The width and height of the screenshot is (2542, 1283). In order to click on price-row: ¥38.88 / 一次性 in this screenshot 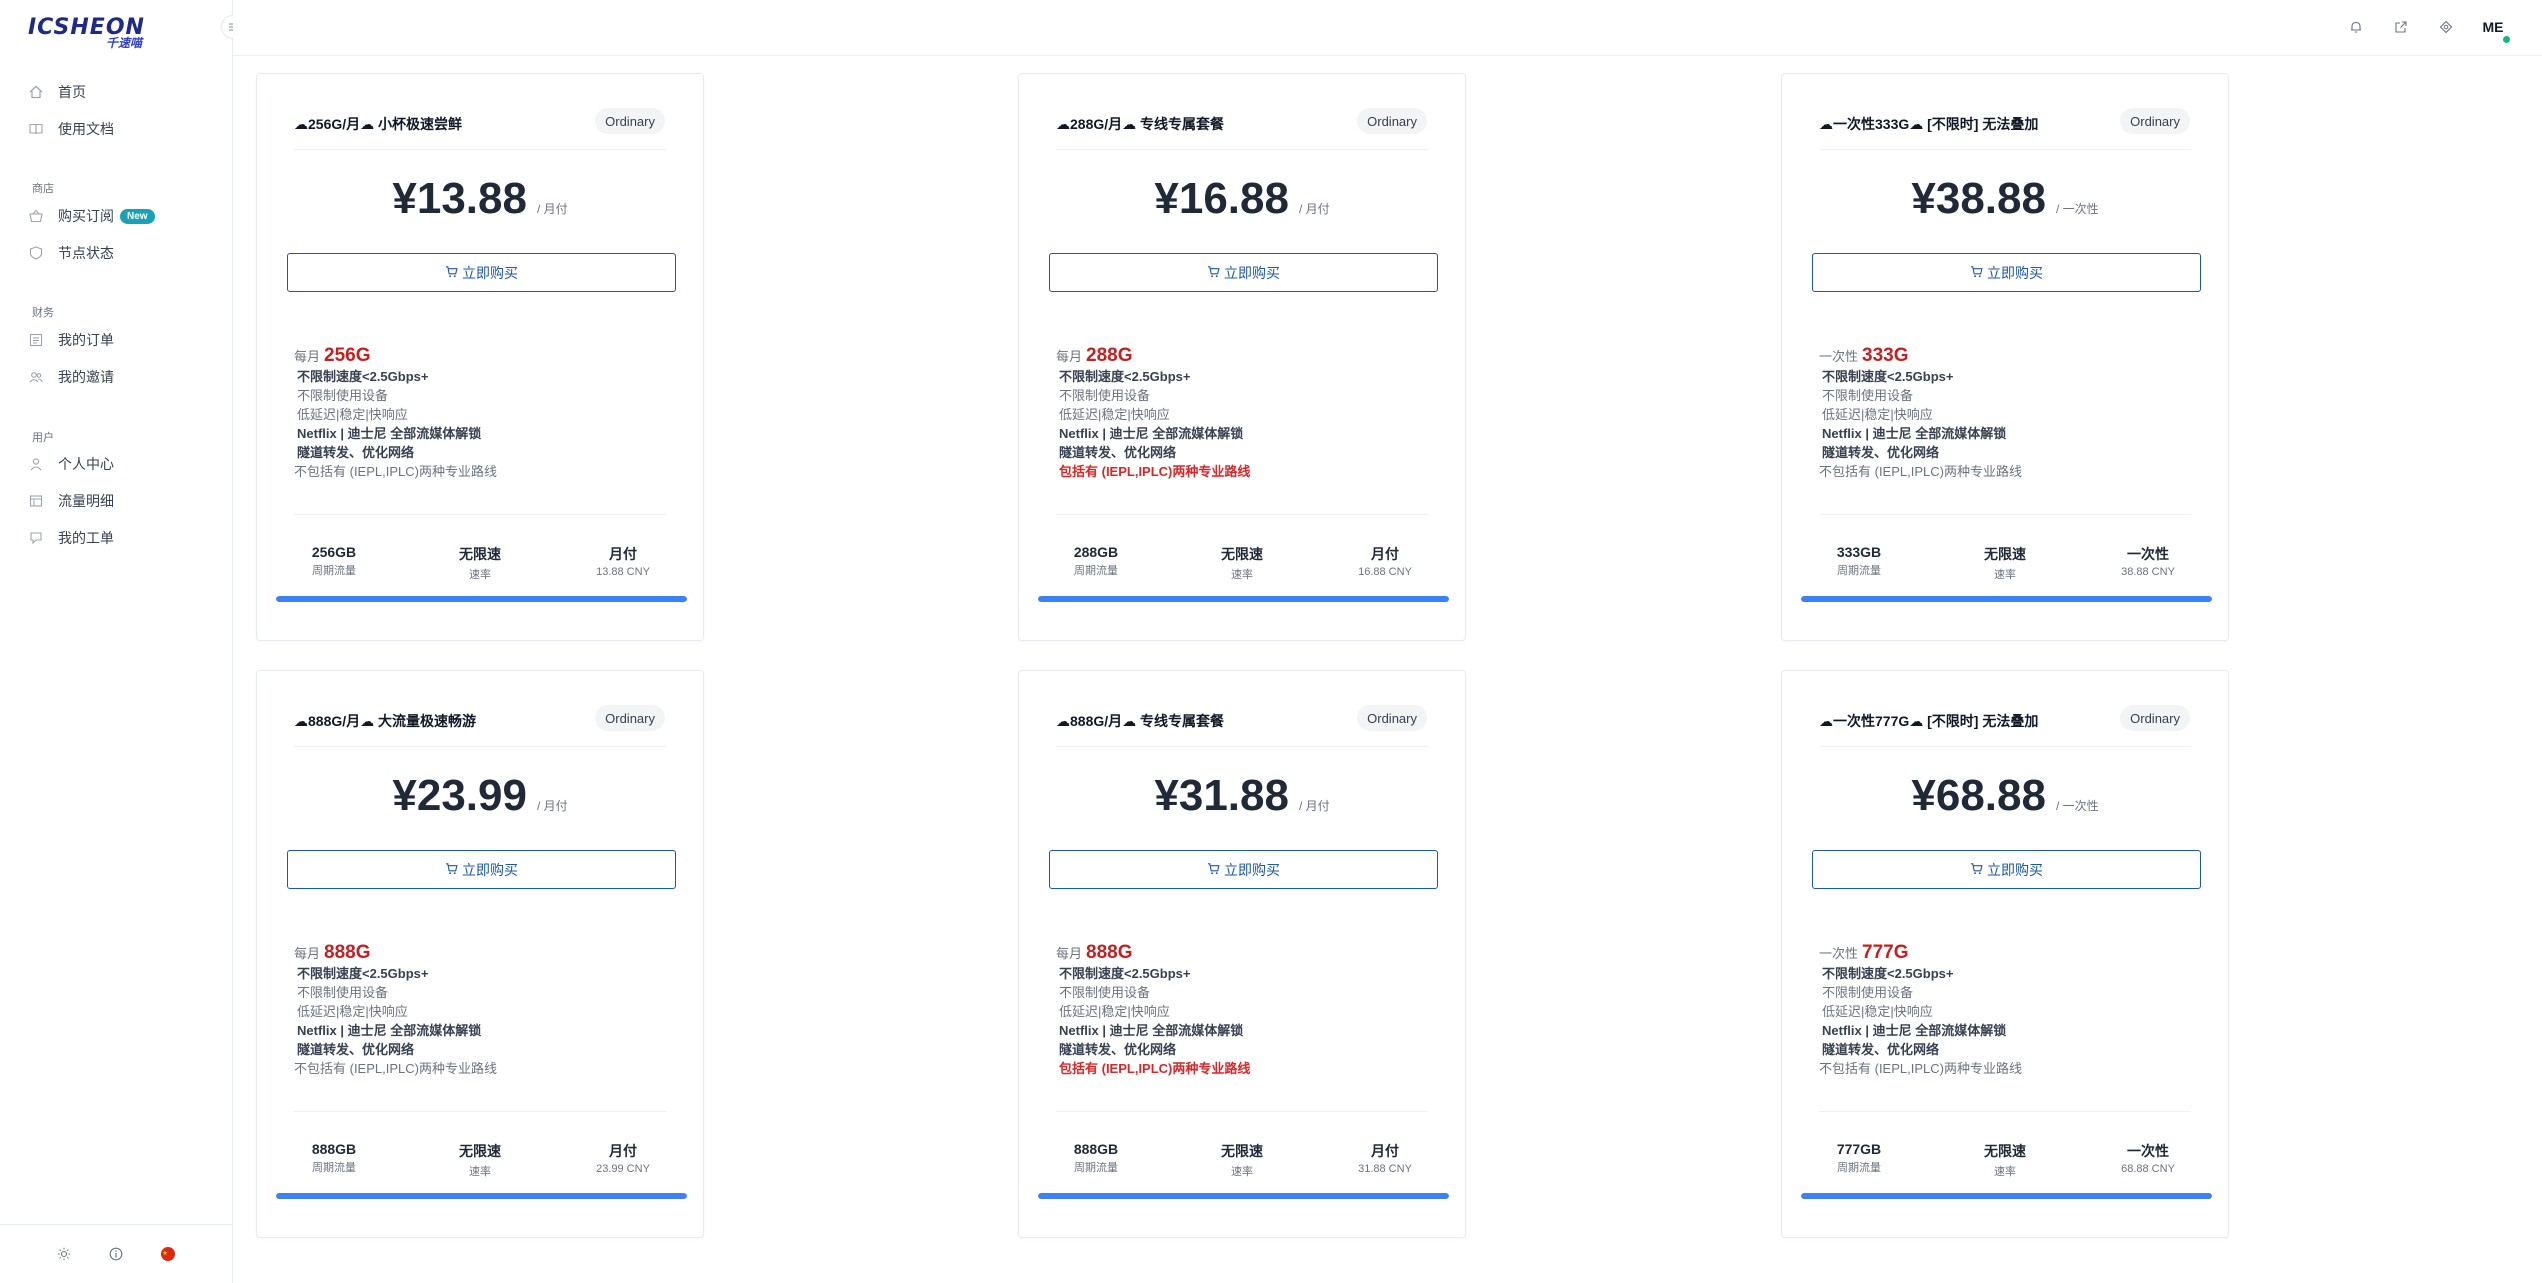, I will do `click(2005, 199)`.